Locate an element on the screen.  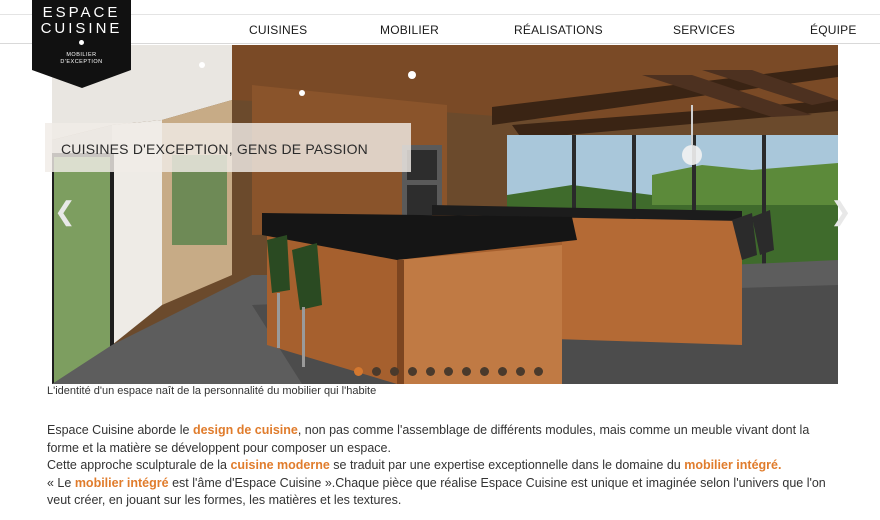
nav-item-cuisines: CUISINES is located at coordinates (278, 30).